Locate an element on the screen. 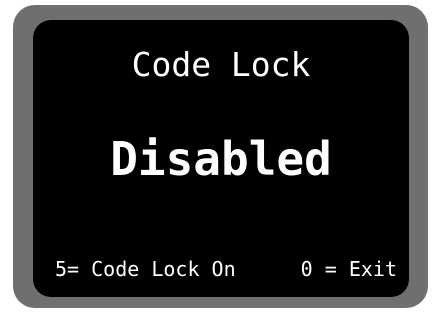 This screenshot has height=313, width=440. code-lock-on-softkey: 5= Code Lock On is located at coordinates (145, 269).